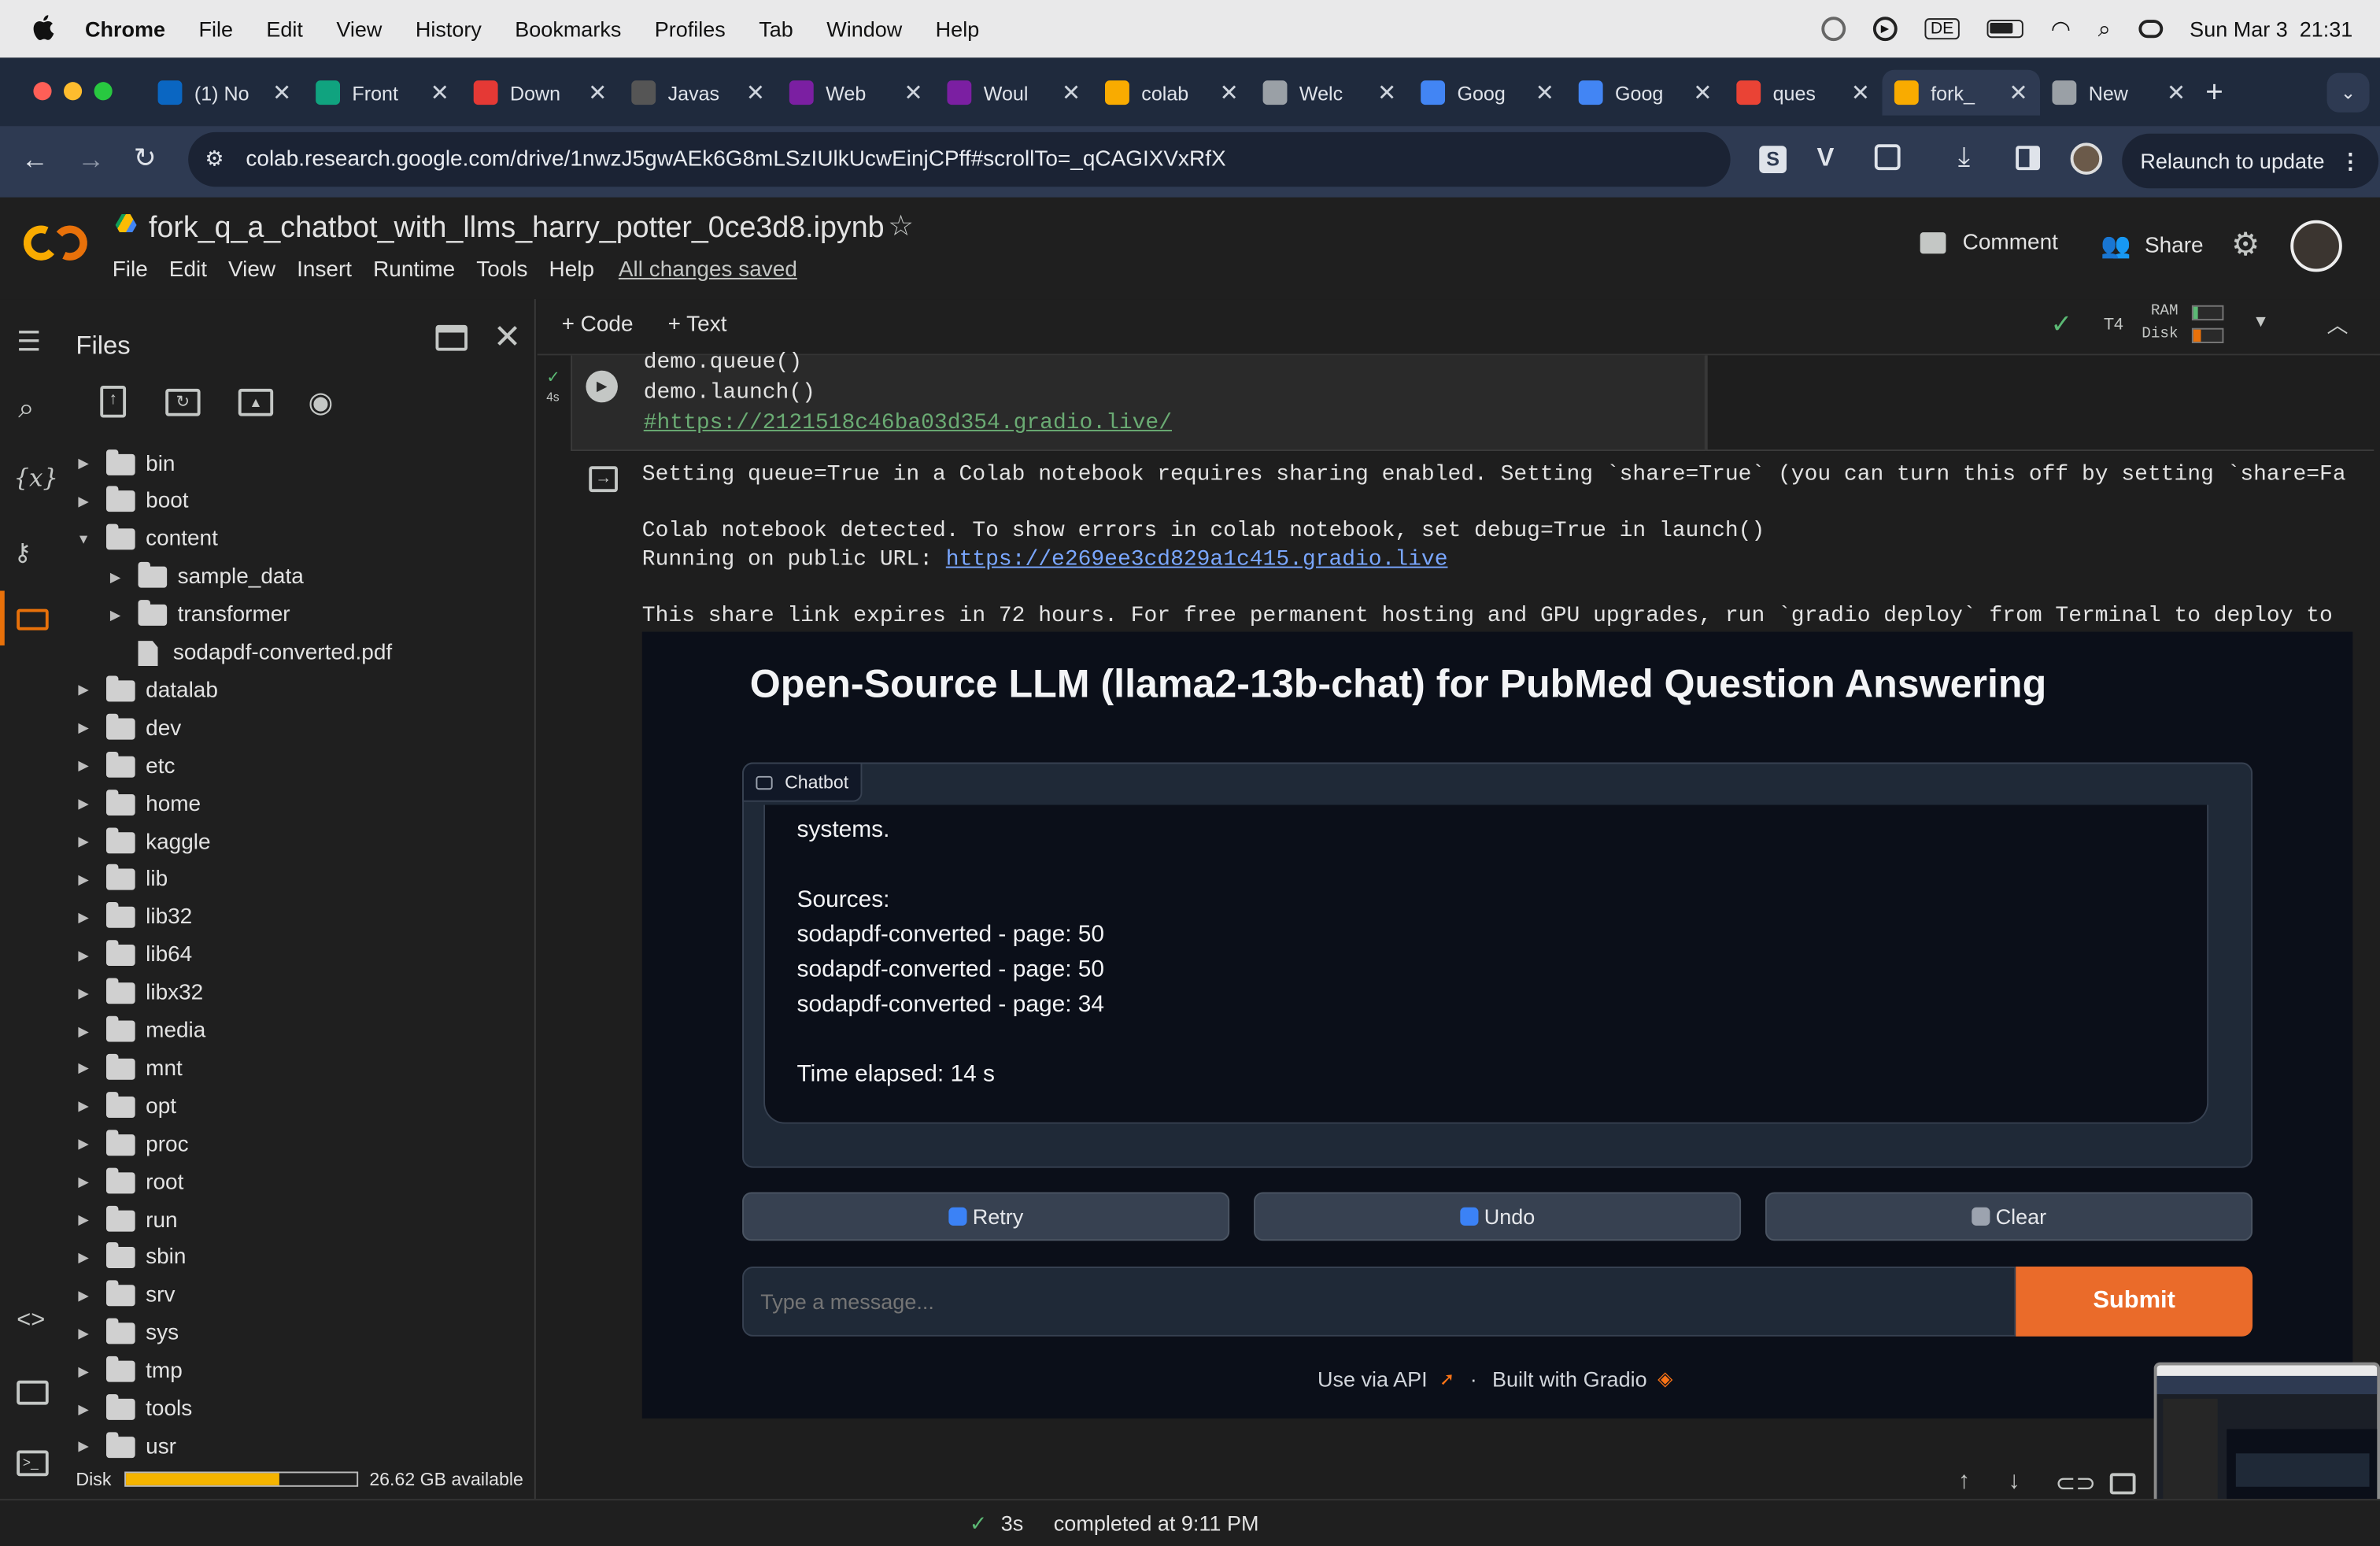  What do you see at coordinates (300, 1182) in the screenshot?
I see `file-tree-folder: ▶ root` at bounding box center [300, 1182].